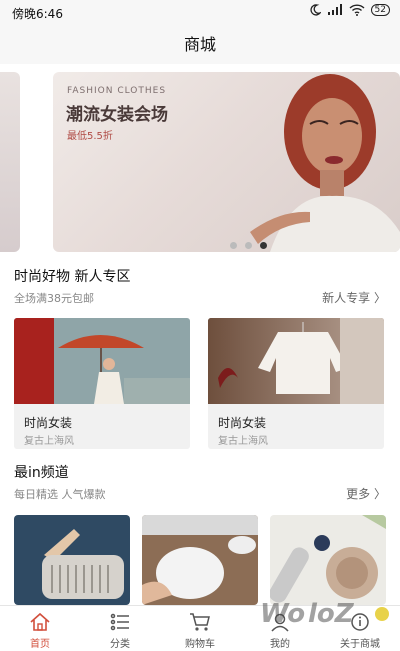 This screenshot has height=651, width=400. What do you see at coordinates (280, 644) in the screenshot?
I see `tab-label: 我的` at bounding box center [280, 644].